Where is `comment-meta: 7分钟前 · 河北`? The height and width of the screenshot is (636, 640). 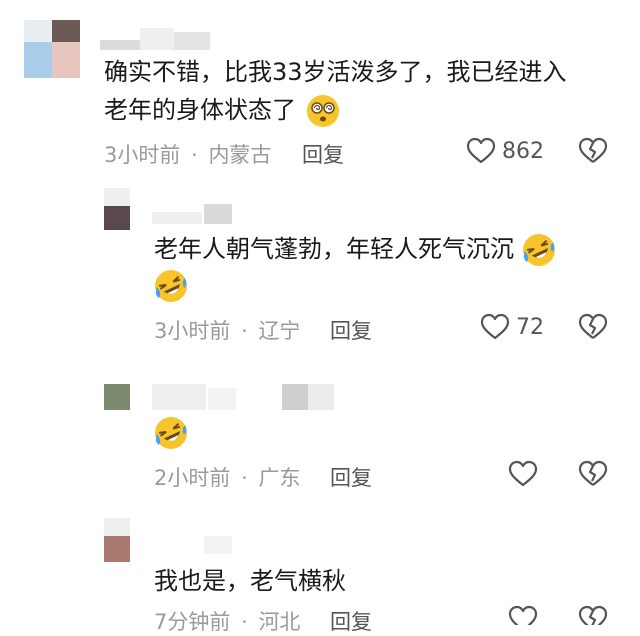 comment-meta: 7分钟前 · 河北 is located at coordinates (227, 621).